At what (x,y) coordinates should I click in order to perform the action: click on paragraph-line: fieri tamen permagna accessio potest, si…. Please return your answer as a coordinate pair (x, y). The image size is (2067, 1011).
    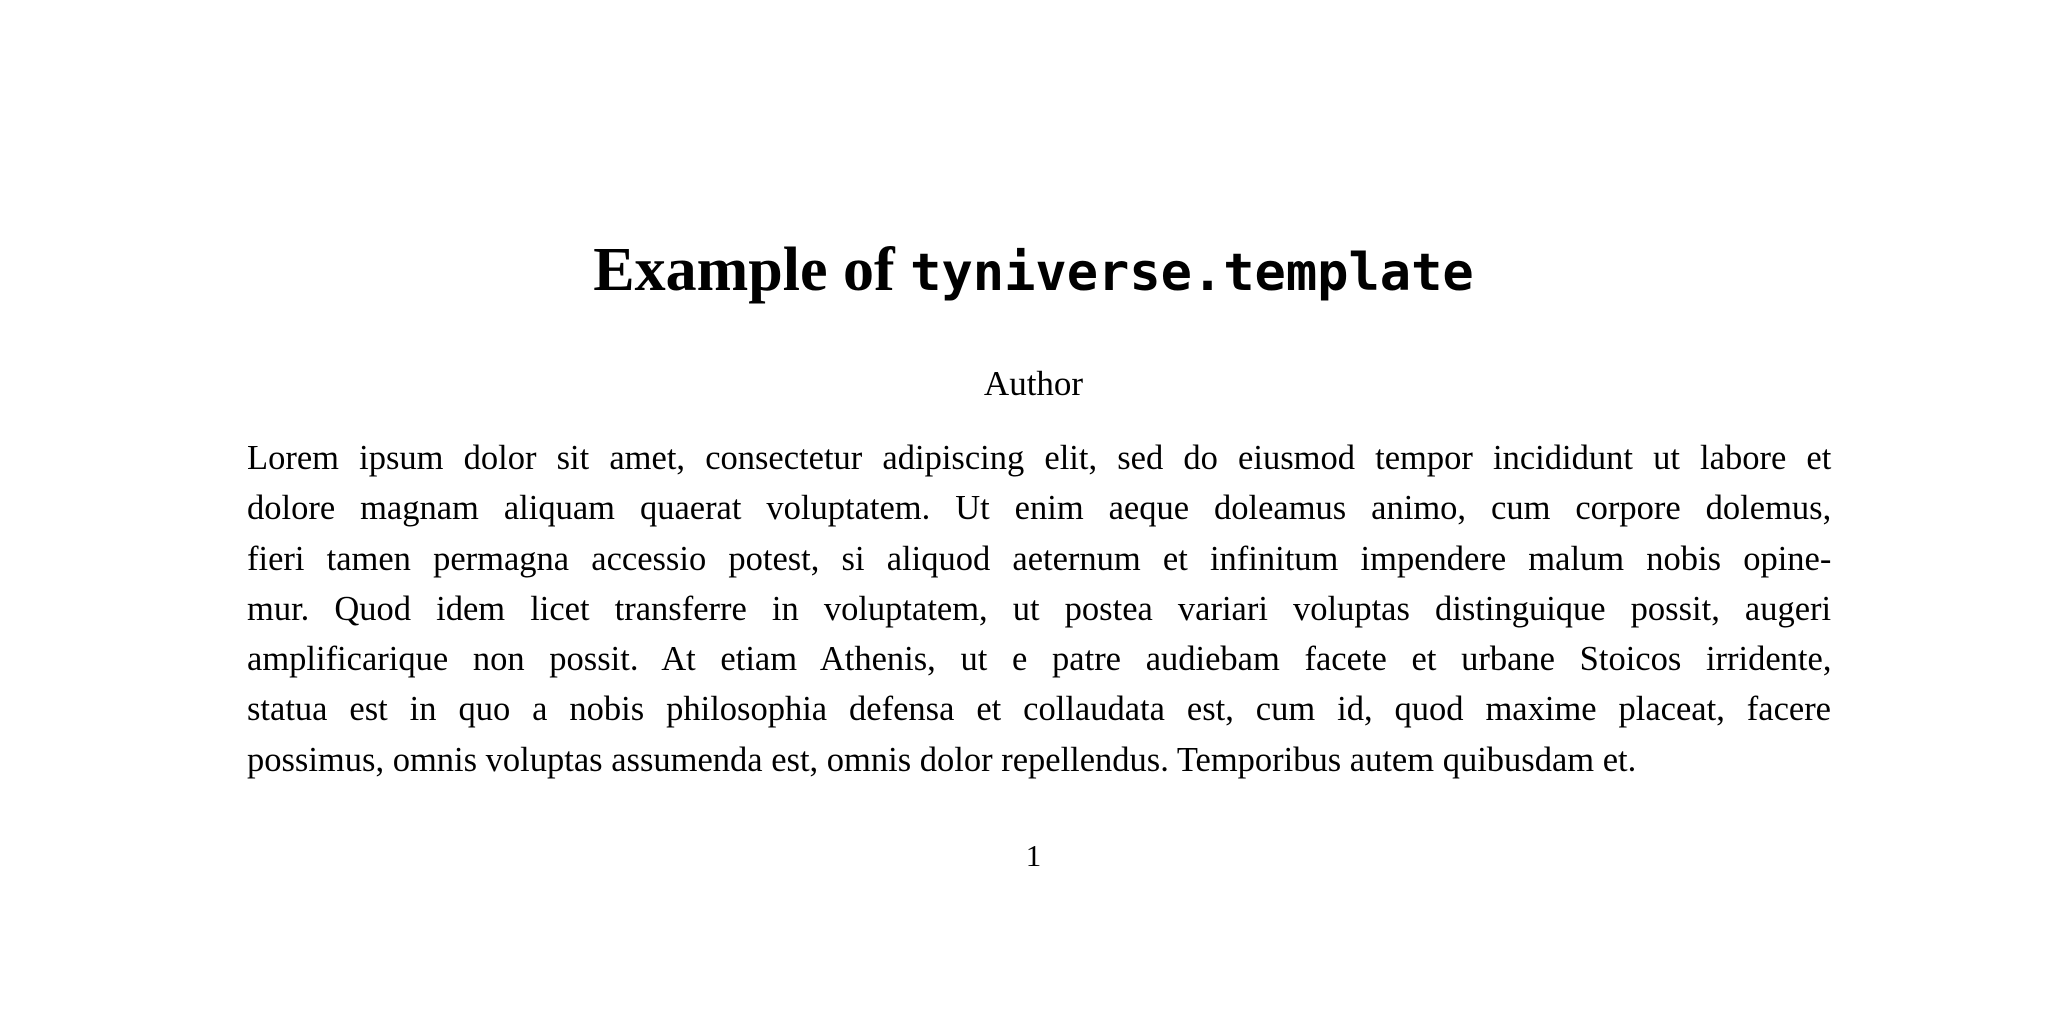
    Looking at the image, I should click on (1039, 558).